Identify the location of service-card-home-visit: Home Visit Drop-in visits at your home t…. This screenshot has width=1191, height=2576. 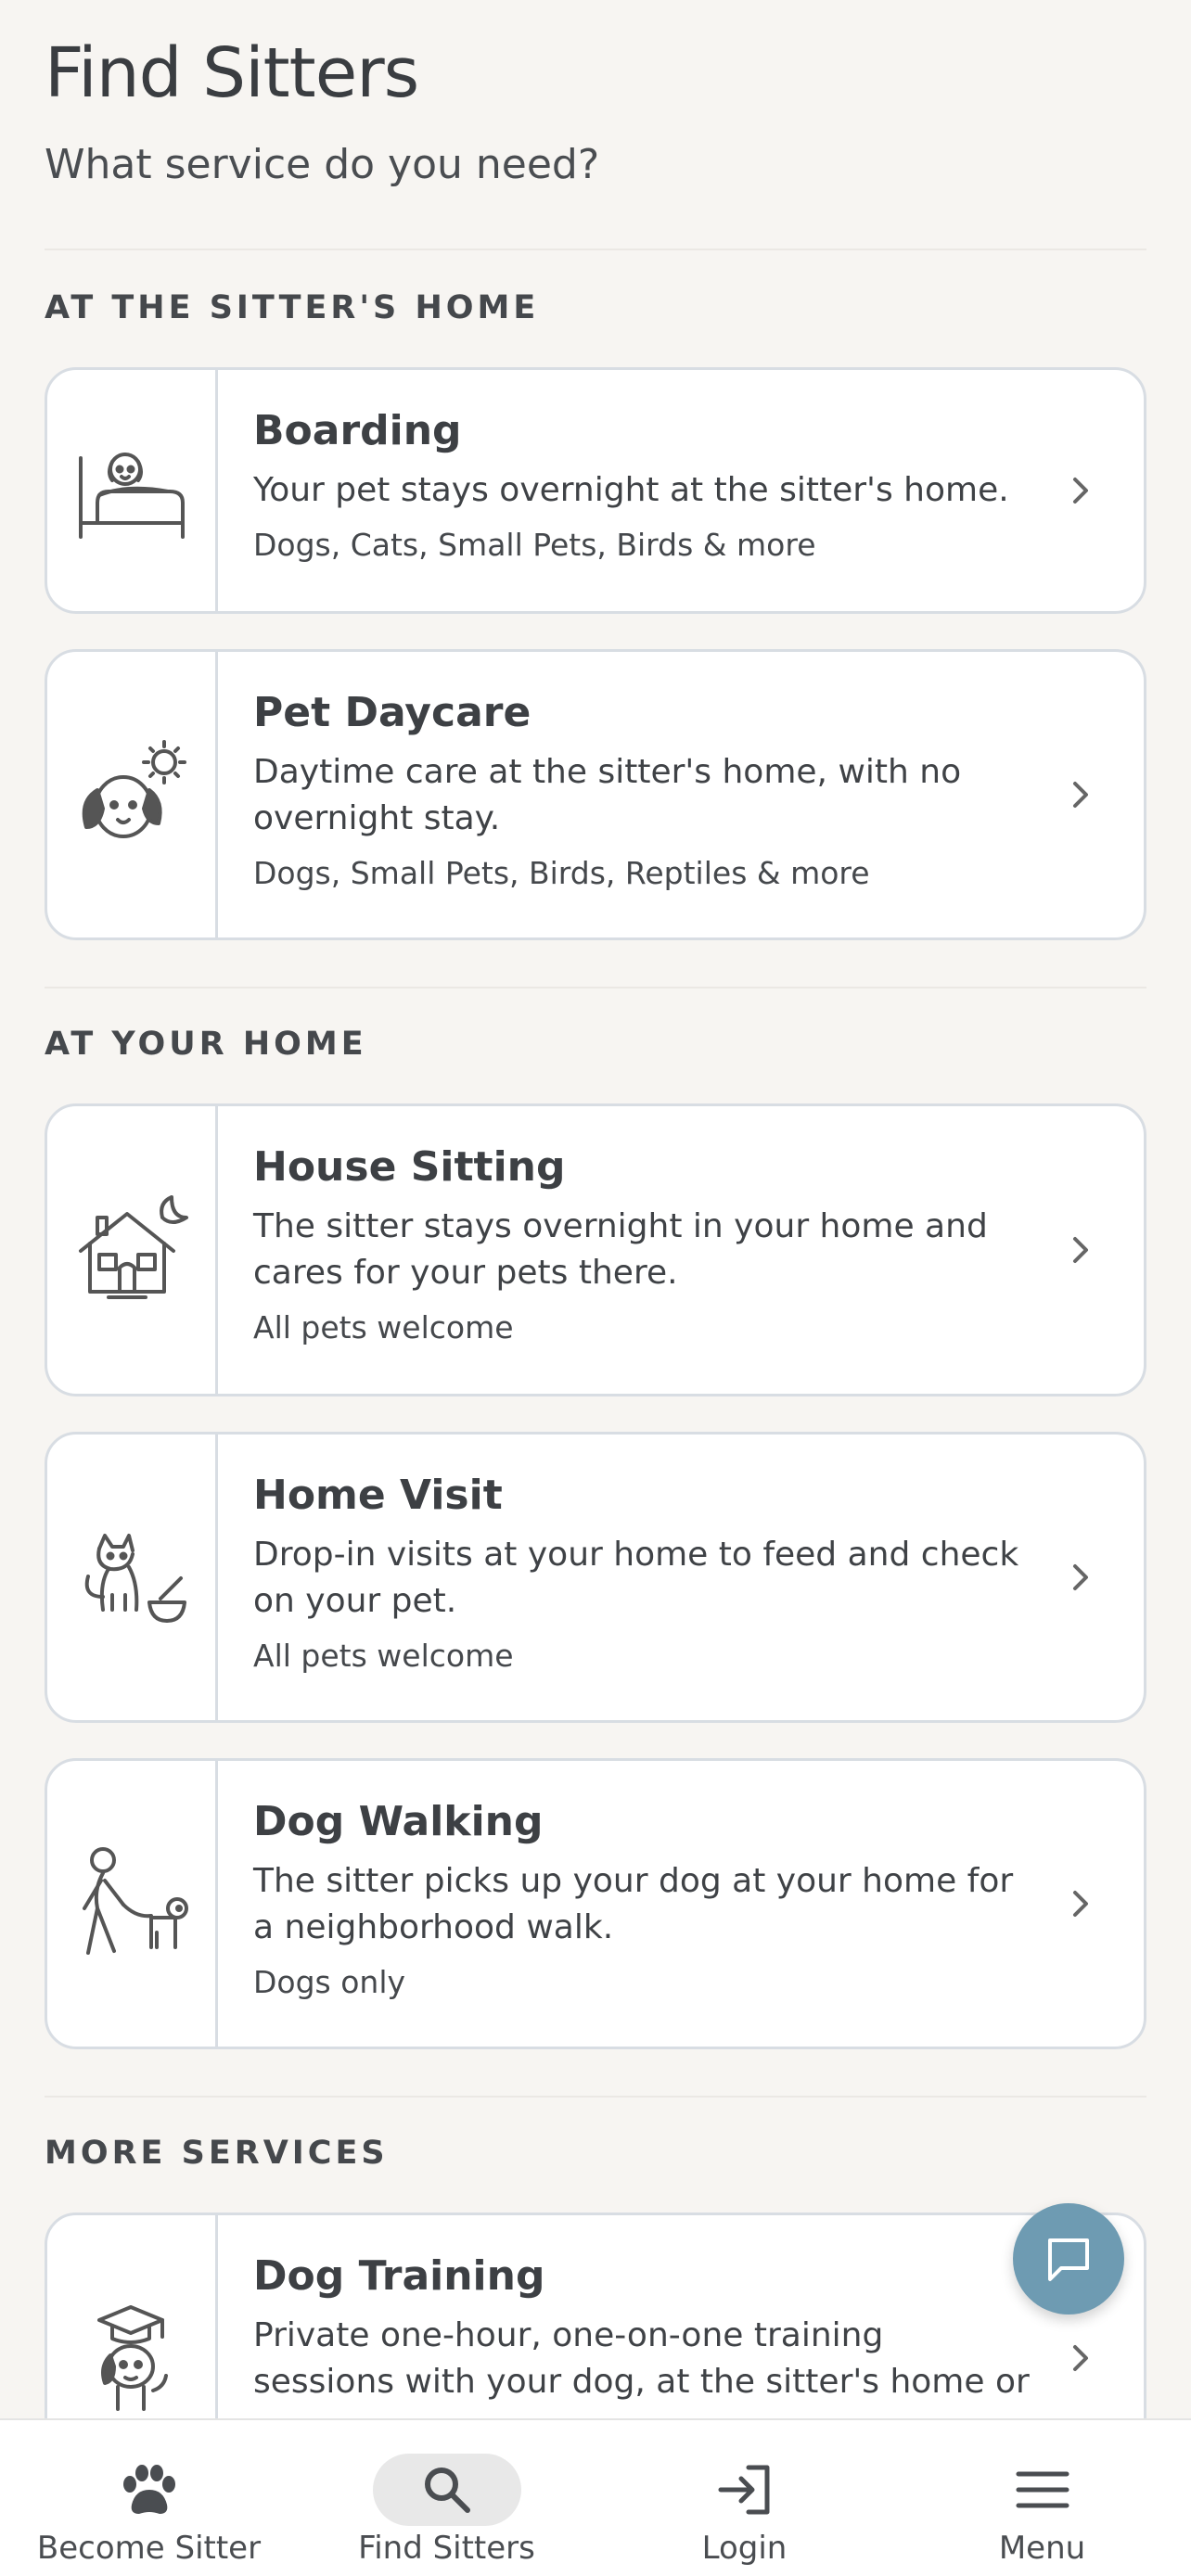
(595, 1578).